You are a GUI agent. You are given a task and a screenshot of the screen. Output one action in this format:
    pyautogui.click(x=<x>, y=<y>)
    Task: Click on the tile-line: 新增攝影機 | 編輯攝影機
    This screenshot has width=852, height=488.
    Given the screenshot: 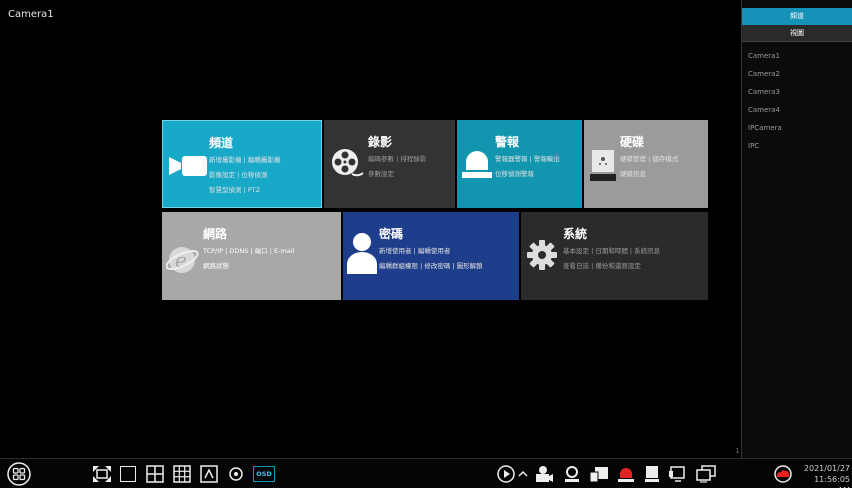 What is the action you would take?
    pyautogui.click(x=244, y=159)
    